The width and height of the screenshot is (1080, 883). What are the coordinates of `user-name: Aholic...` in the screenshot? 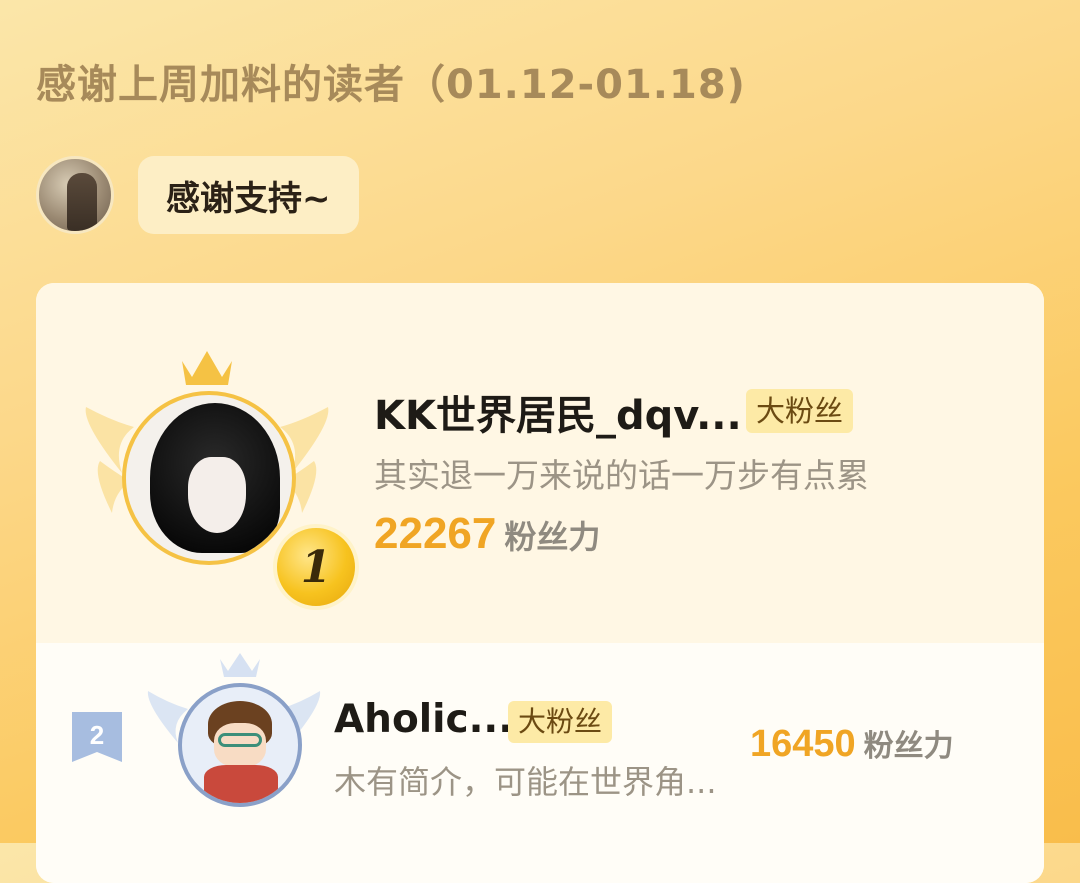 It's located at (423, 719).